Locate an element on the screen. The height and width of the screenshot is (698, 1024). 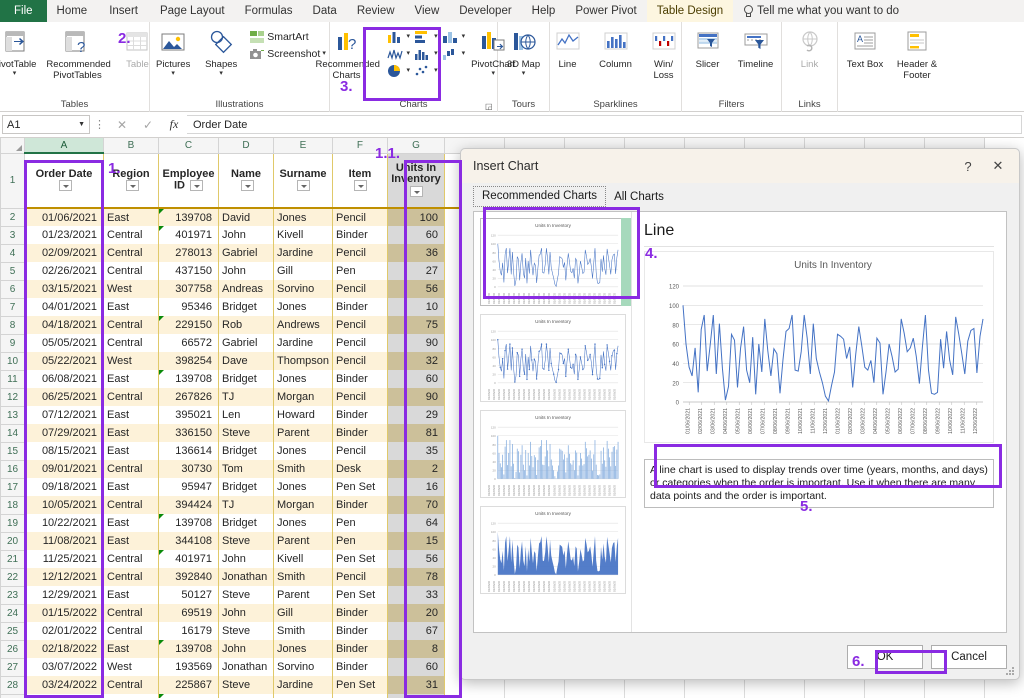
tab-view: View is located at coordinates (427, 11).